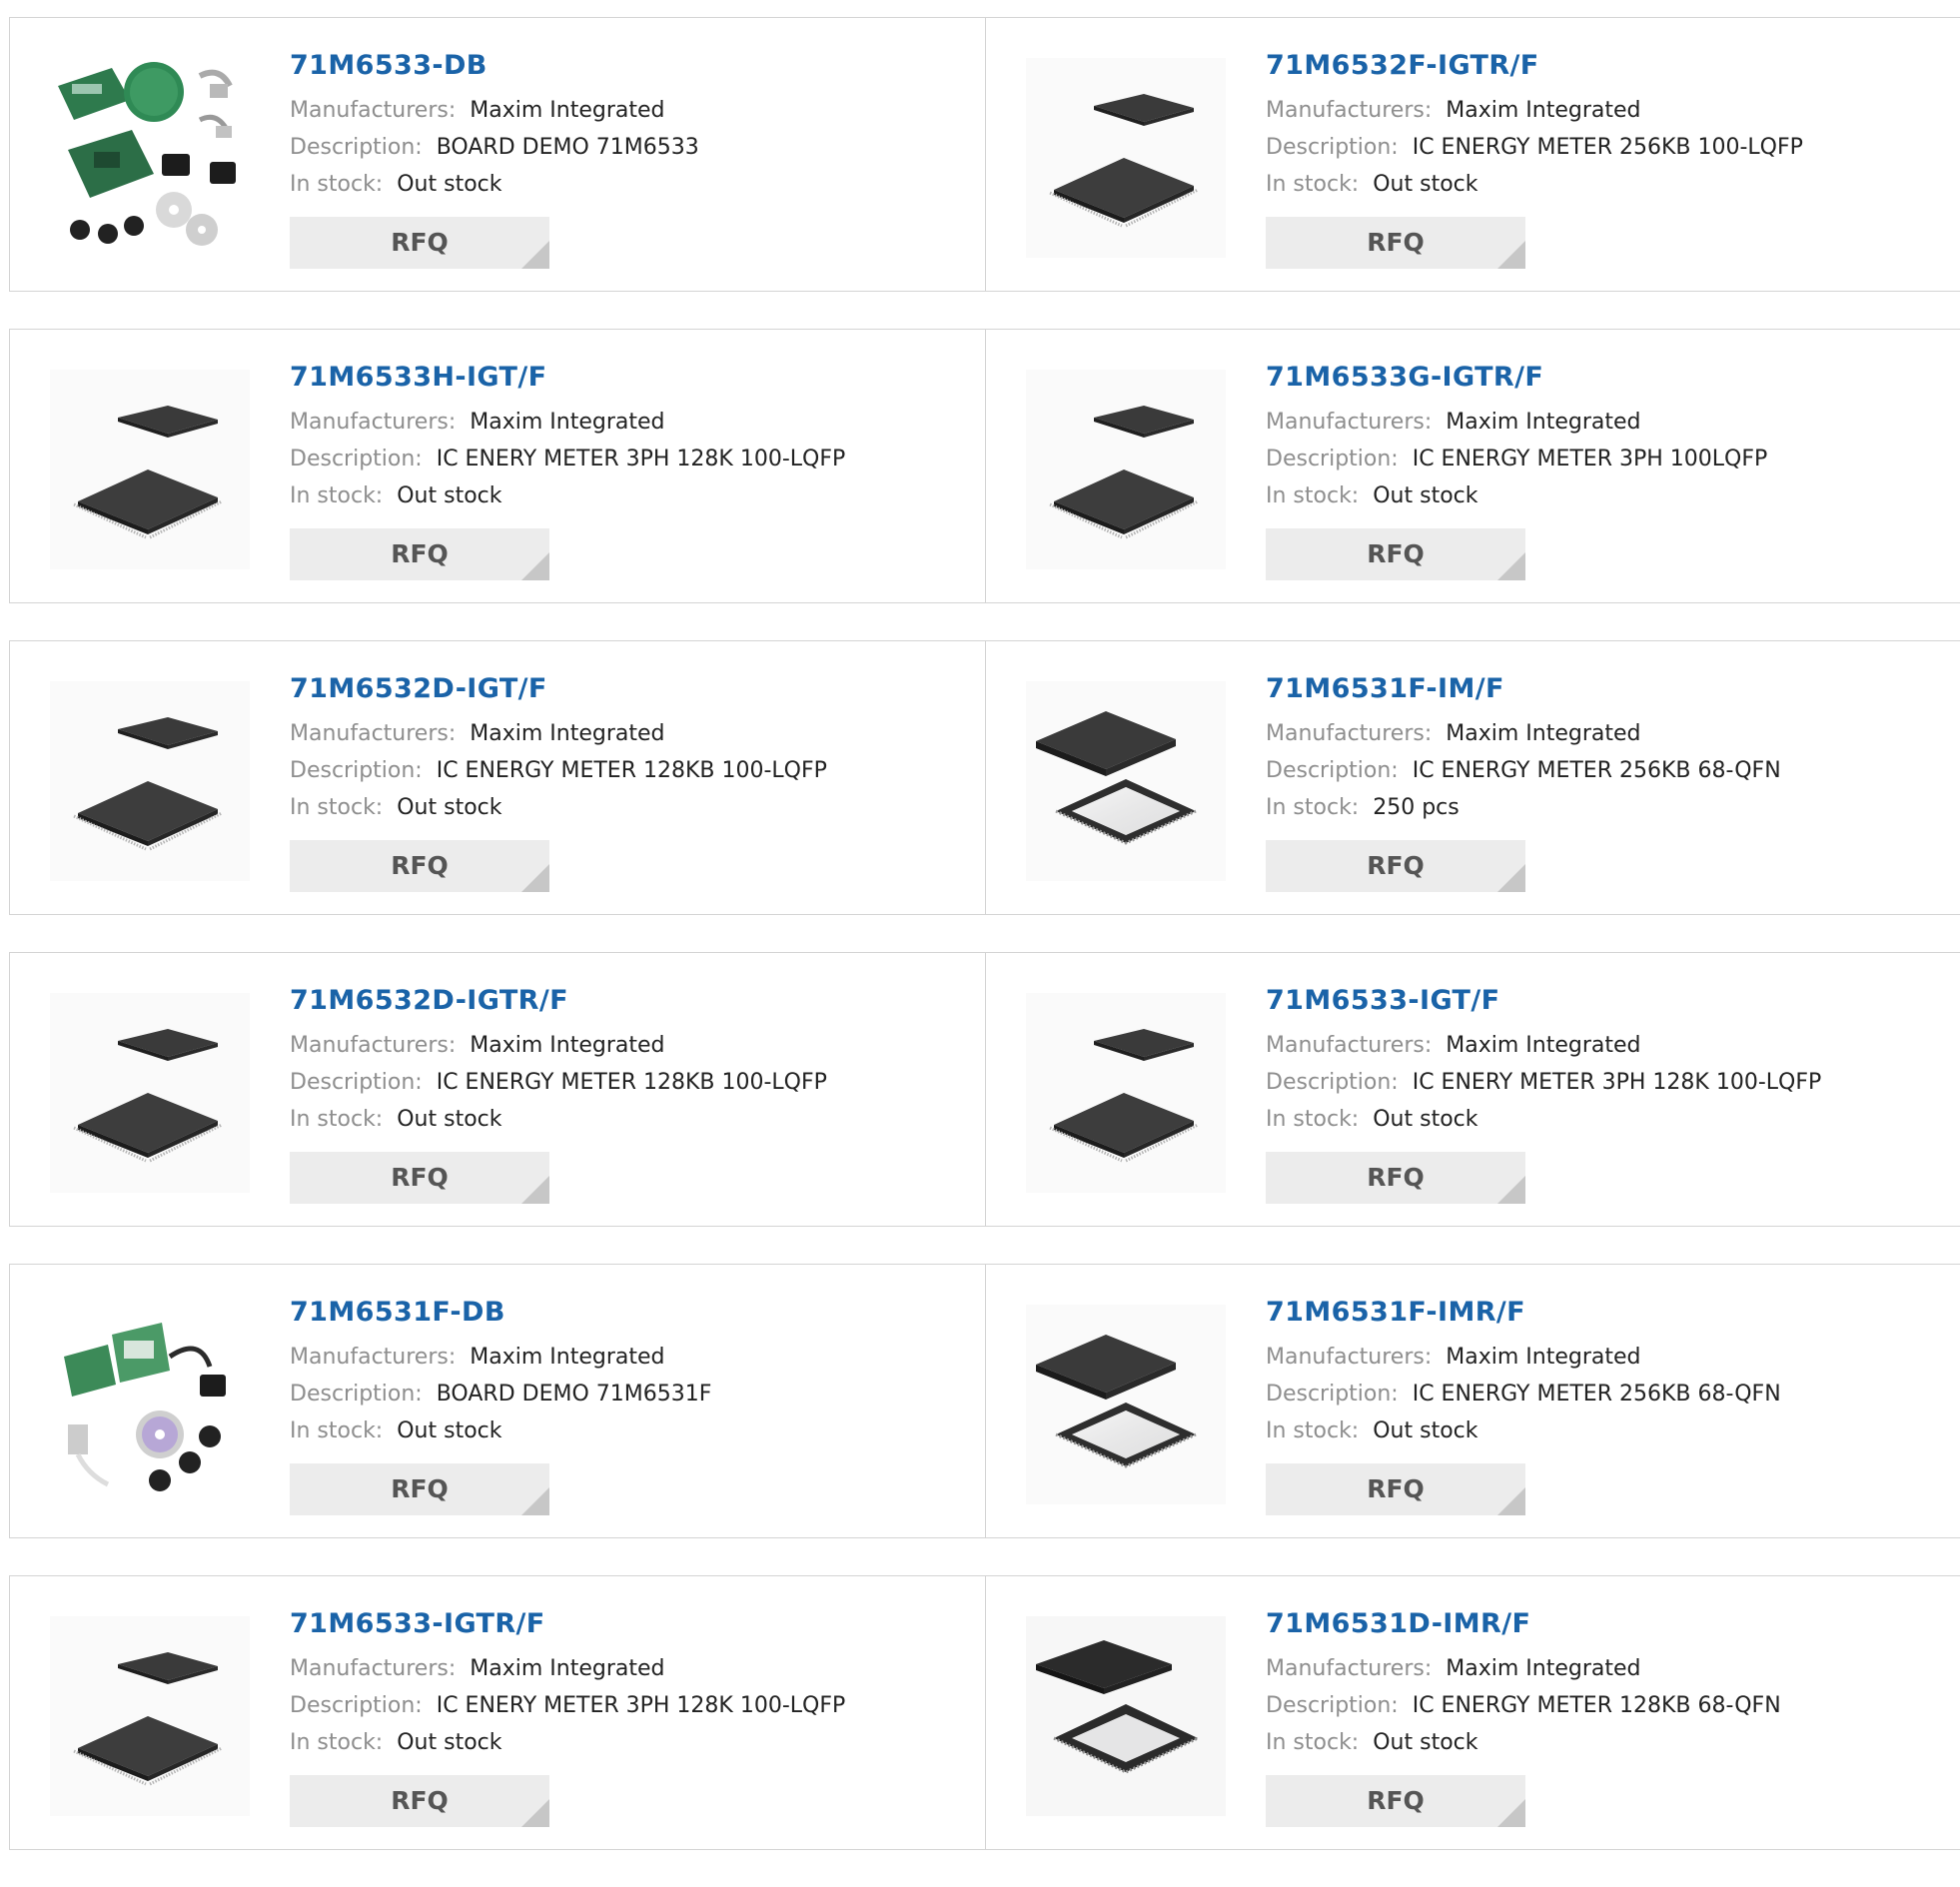 This screenshot has width=1960, height=1887. I want to click on part-number-link: 71M6531F-DB, so click(500, 1313).